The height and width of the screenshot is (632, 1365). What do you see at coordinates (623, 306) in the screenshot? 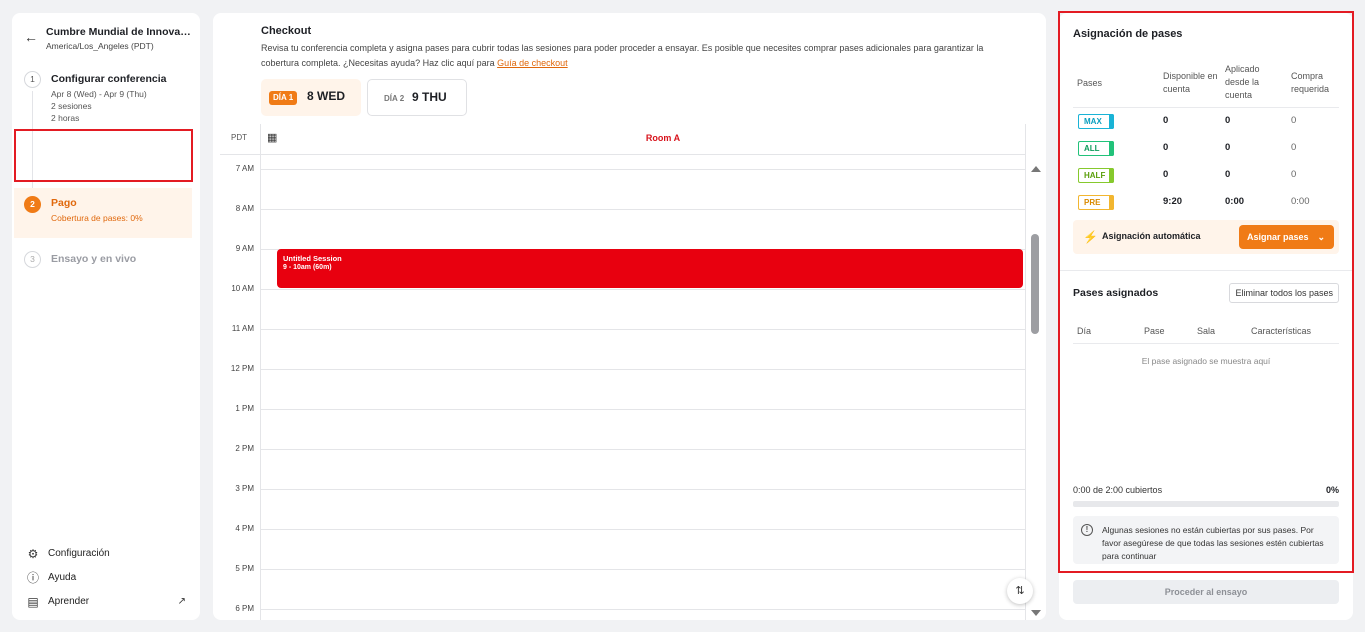
I see `hour-row: 10 AM` at bounding box center [623, 306].